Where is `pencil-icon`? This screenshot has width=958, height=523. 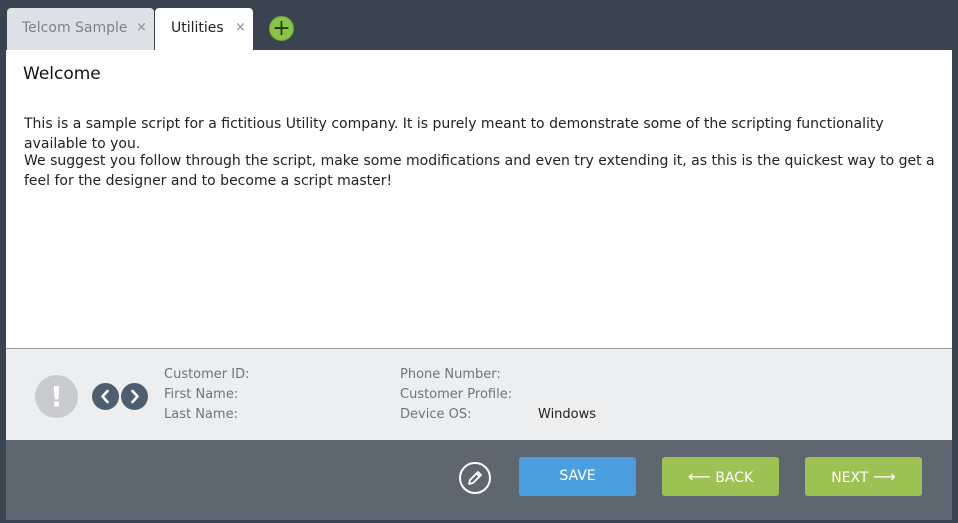 pencil-icon is located at coordinates (475, 478).